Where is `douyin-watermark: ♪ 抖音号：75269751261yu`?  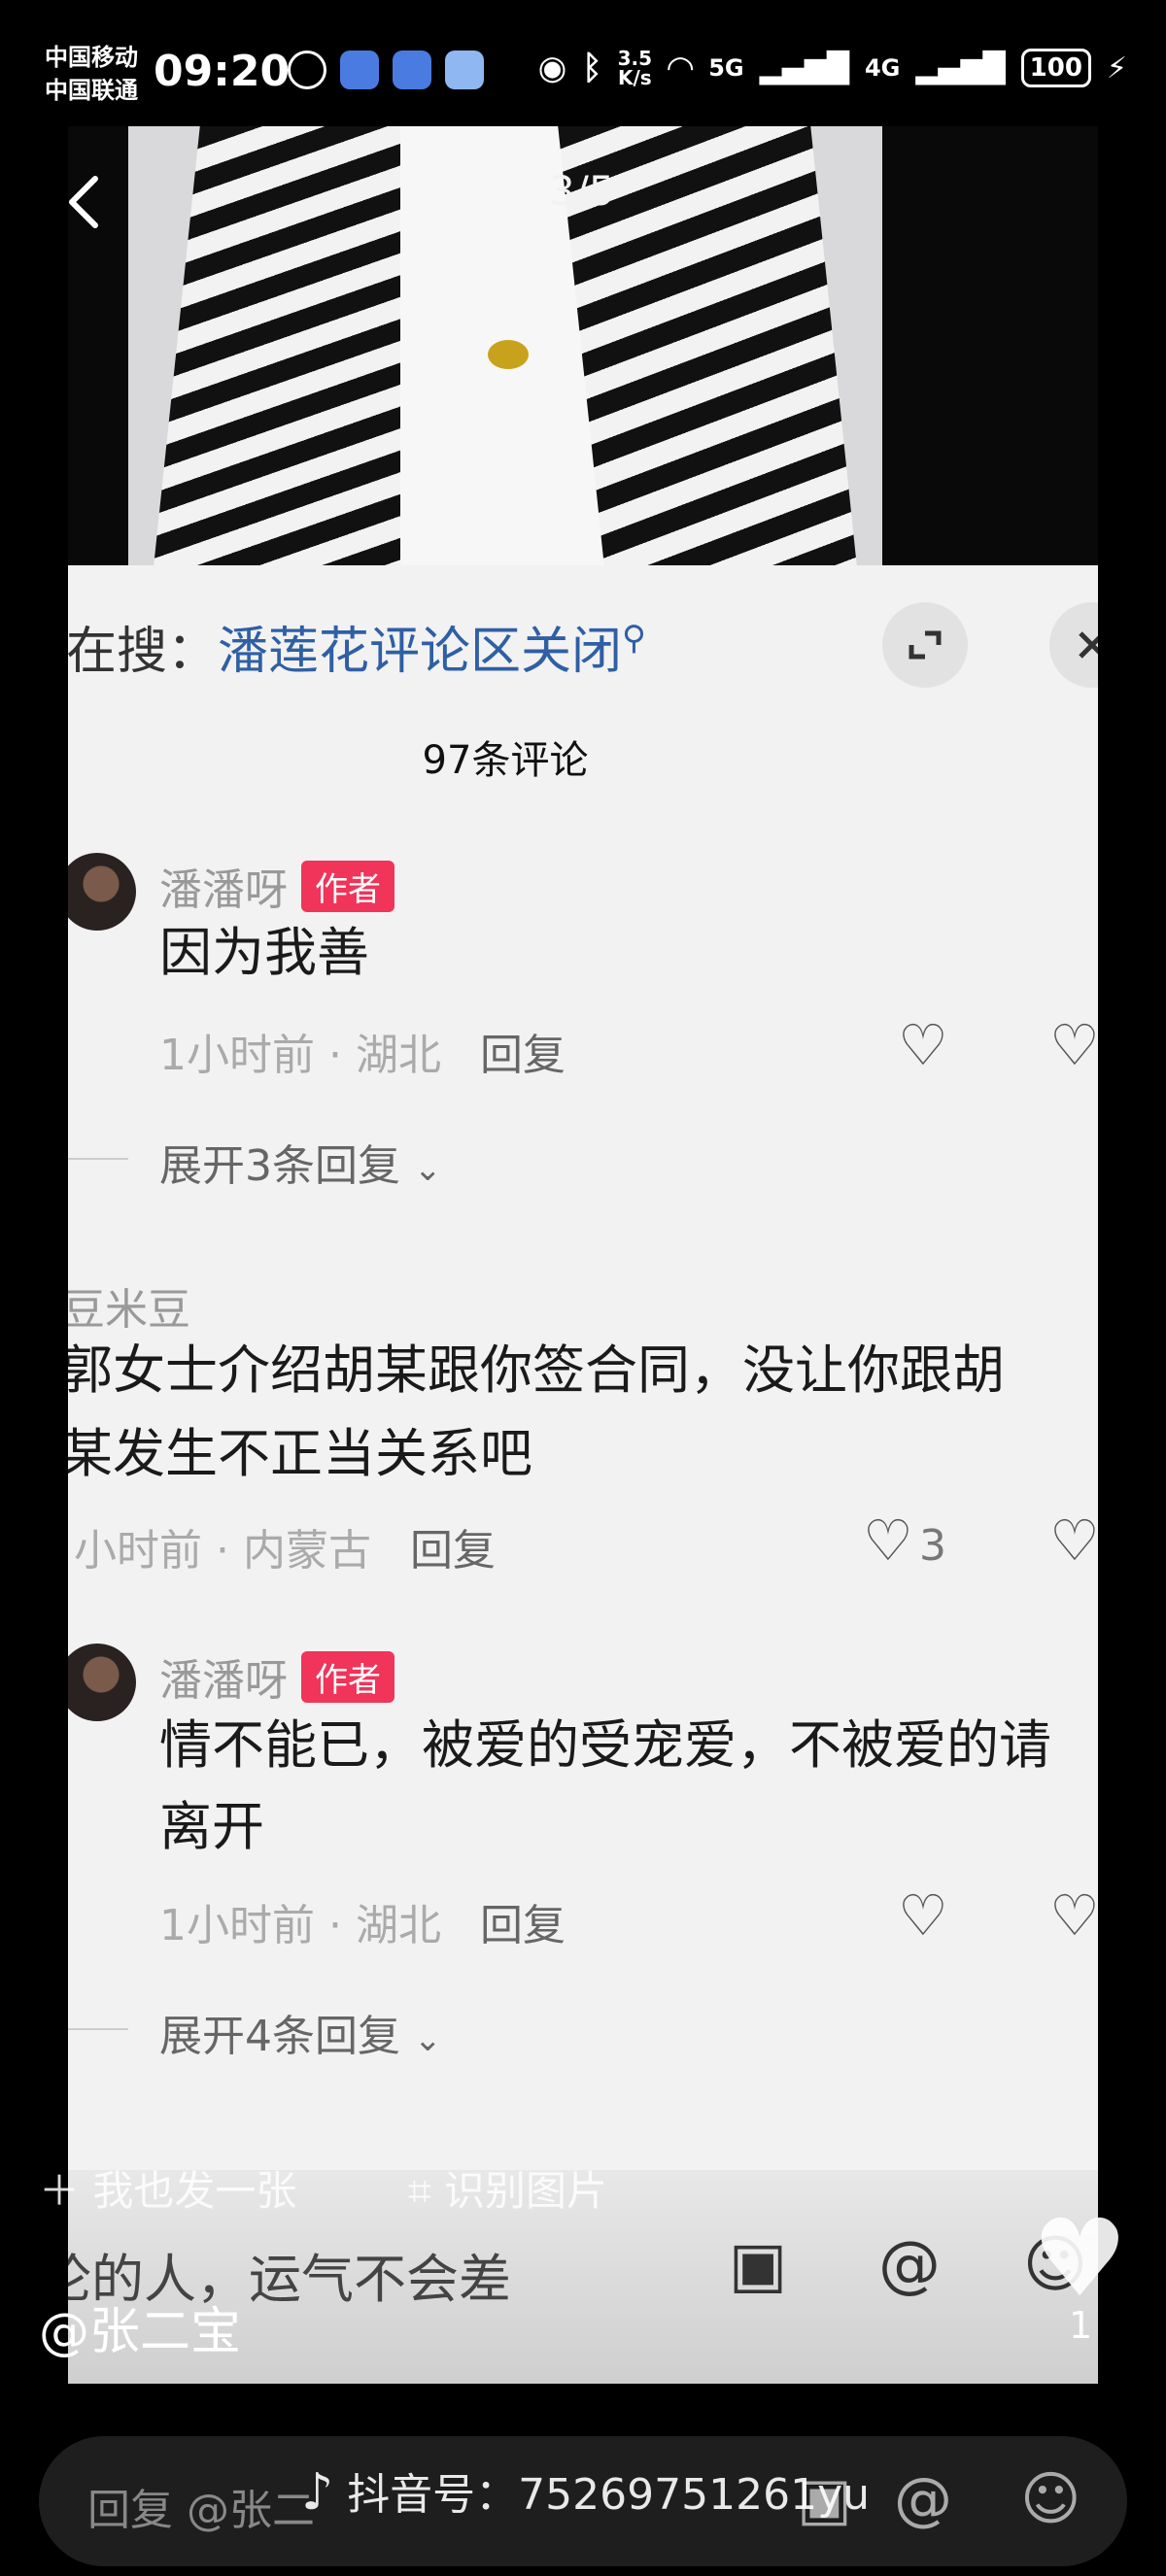 douyin-watermark: ♪ 抖音号：75269751261yu is located at coordinates (585, 2490).